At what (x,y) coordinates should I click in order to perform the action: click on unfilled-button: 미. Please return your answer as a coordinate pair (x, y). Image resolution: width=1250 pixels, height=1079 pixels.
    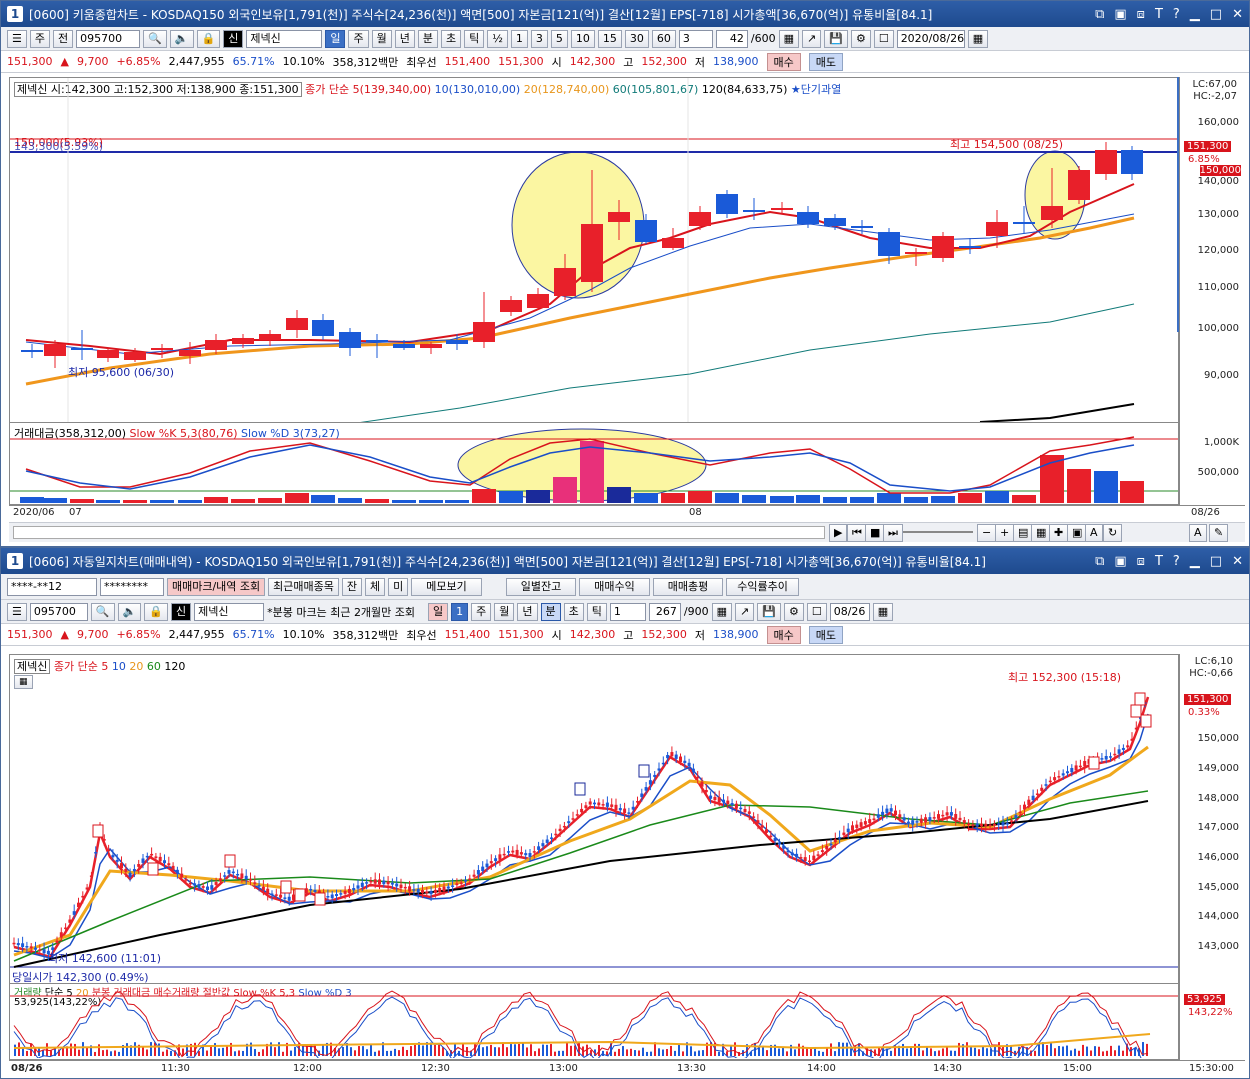
    Looking at the image, I should click on (398, 586).